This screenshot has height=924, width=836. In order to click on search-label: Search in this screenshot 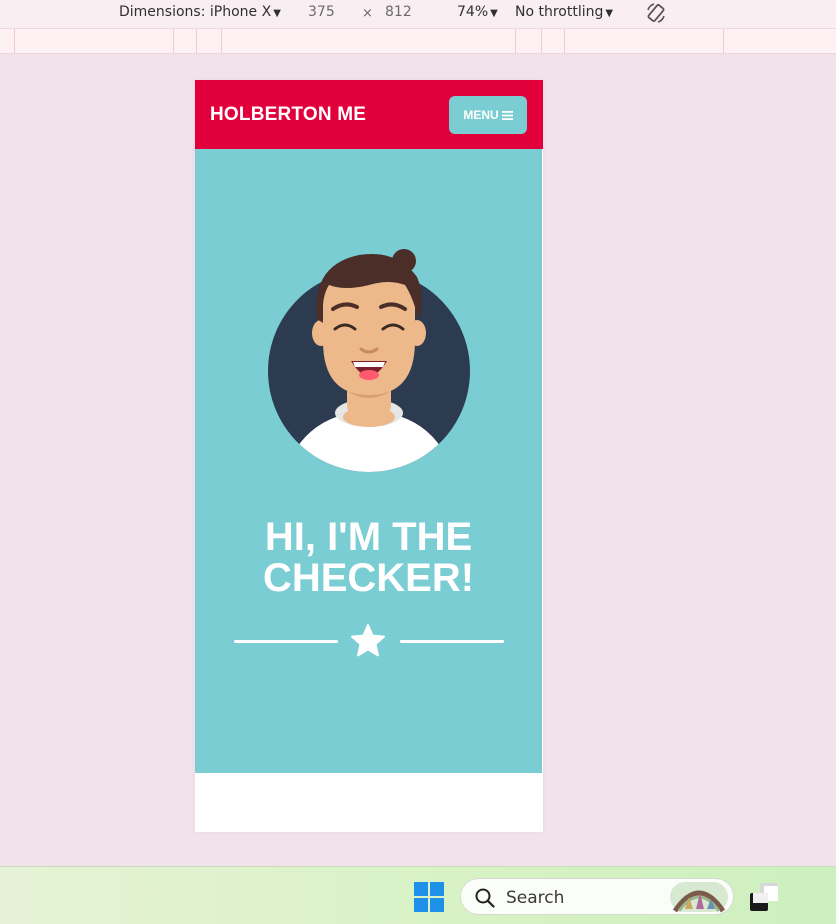, I will do `click(535, 898)`.